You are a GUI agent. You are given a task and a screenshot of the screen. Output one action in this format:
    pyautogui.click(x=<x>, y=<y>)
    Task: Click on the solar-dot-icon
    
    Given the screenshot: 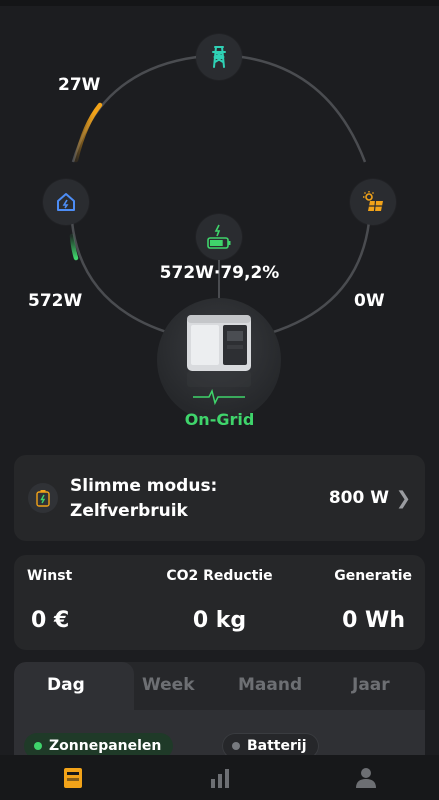 What is the action you would take?
    pyautogui.click(x=38, y=746)
    